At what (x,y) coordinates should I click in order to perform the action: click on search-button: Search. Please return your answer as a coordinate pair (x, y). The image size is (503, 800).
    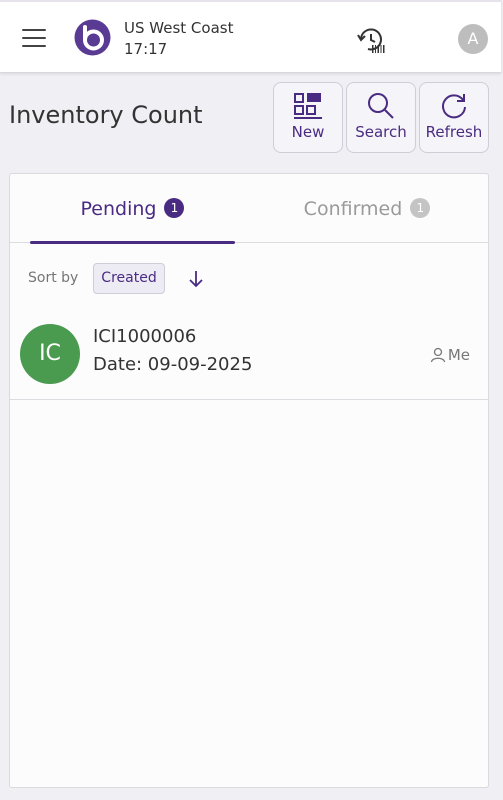
    Looking at the image, I should click on (381, 117).